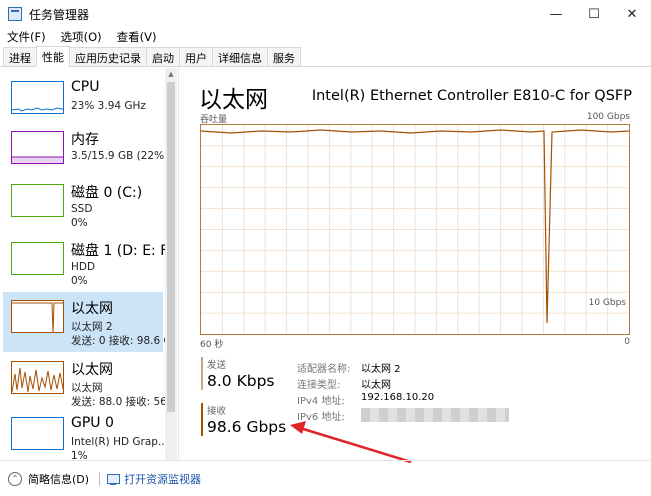  Describe the element at coordinates (15, 478) in the screenshot. I see `chevron-up-icon: ⌃` at that location.